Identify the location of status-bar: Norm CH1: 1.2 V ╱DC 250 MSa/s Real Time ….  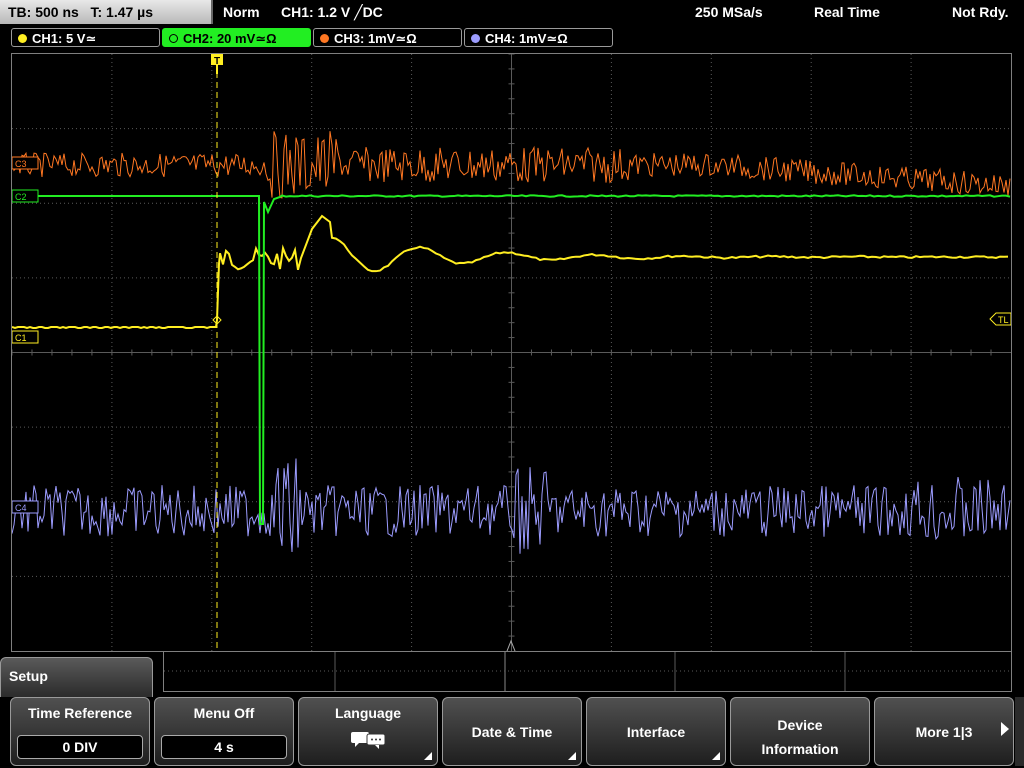
(619, 12).